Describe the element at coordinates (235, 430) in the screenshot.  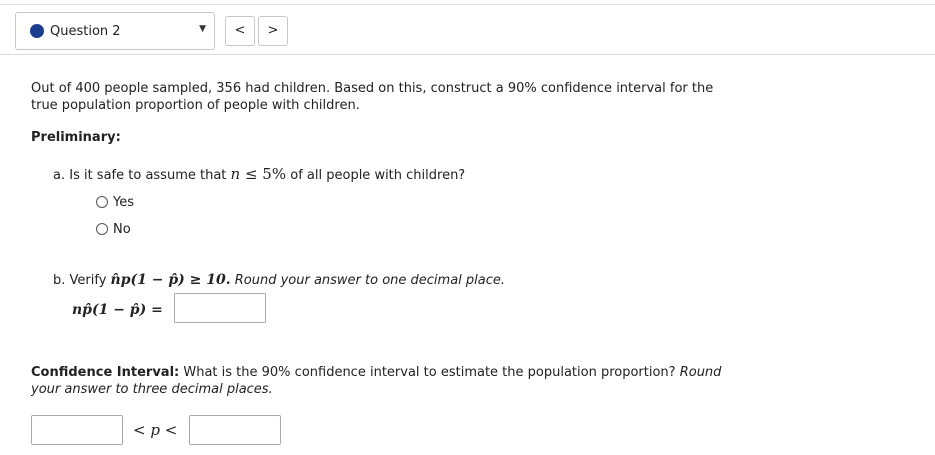
I see `ci-upper-bound-input` at that location.